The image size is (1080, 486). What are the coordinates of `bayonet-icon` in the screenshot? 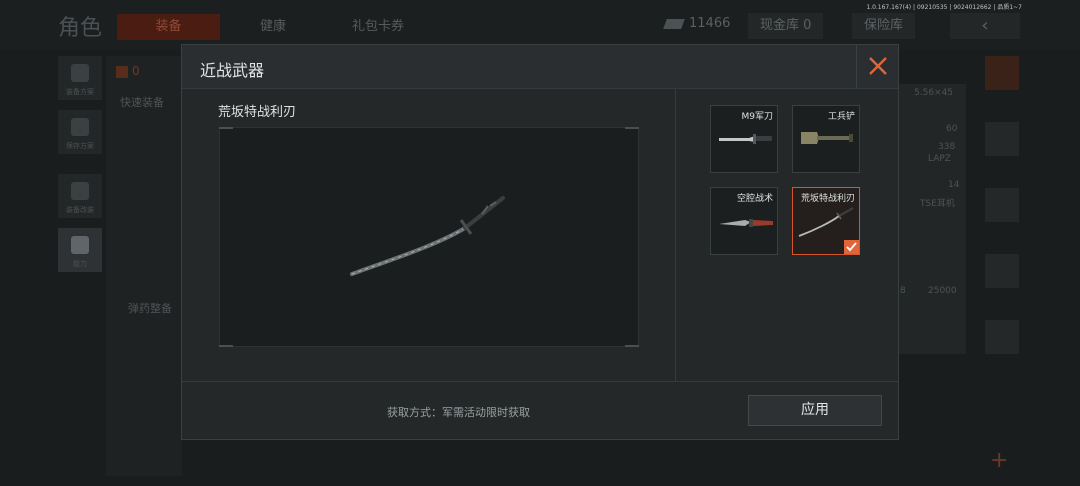 It's located at (745, 139).